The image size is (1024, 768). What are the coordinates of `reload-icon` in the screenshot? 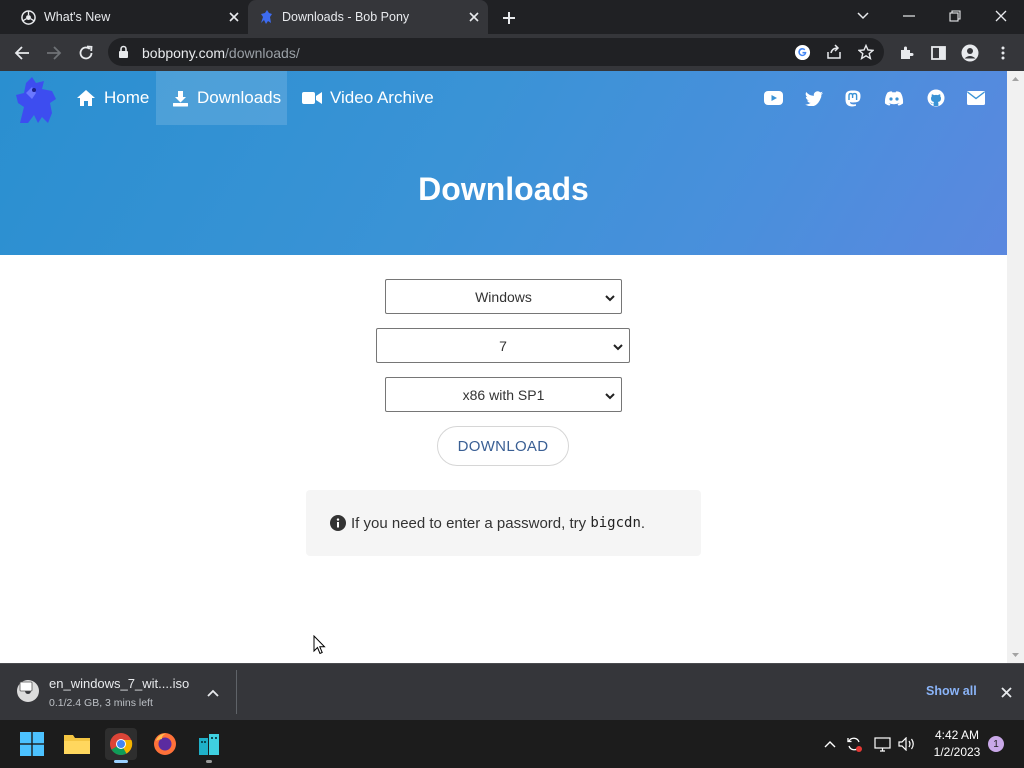 It's located at (86, 53).